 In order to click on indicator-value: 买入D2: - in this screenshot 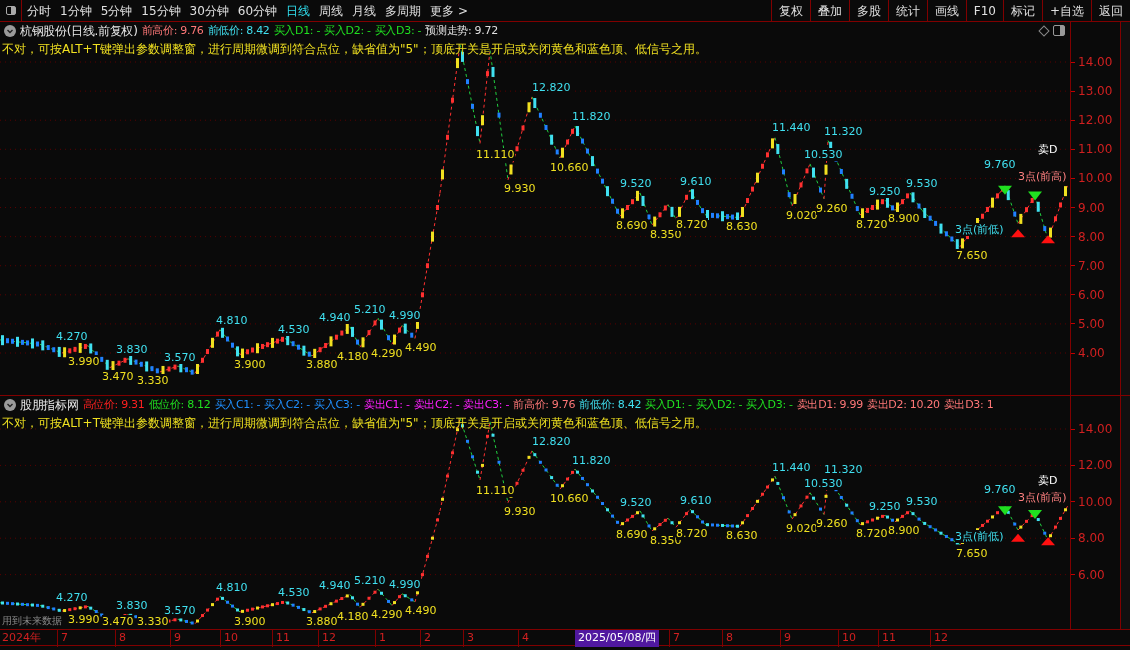, I will do `click(719, 404)`.